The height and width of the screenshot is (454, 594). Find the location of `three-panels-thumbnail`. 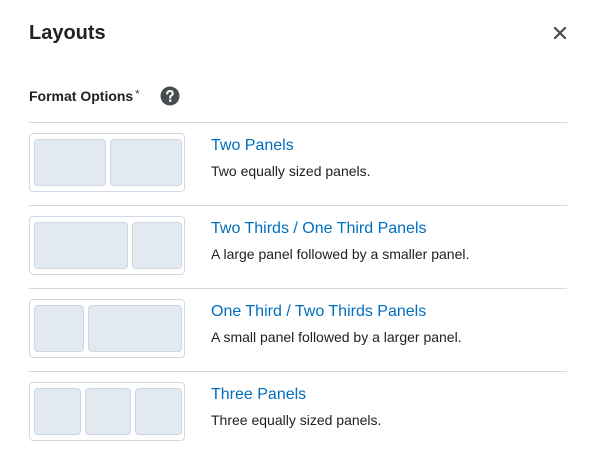

three-panels-thumbnail is located at coordinates (107, 411).